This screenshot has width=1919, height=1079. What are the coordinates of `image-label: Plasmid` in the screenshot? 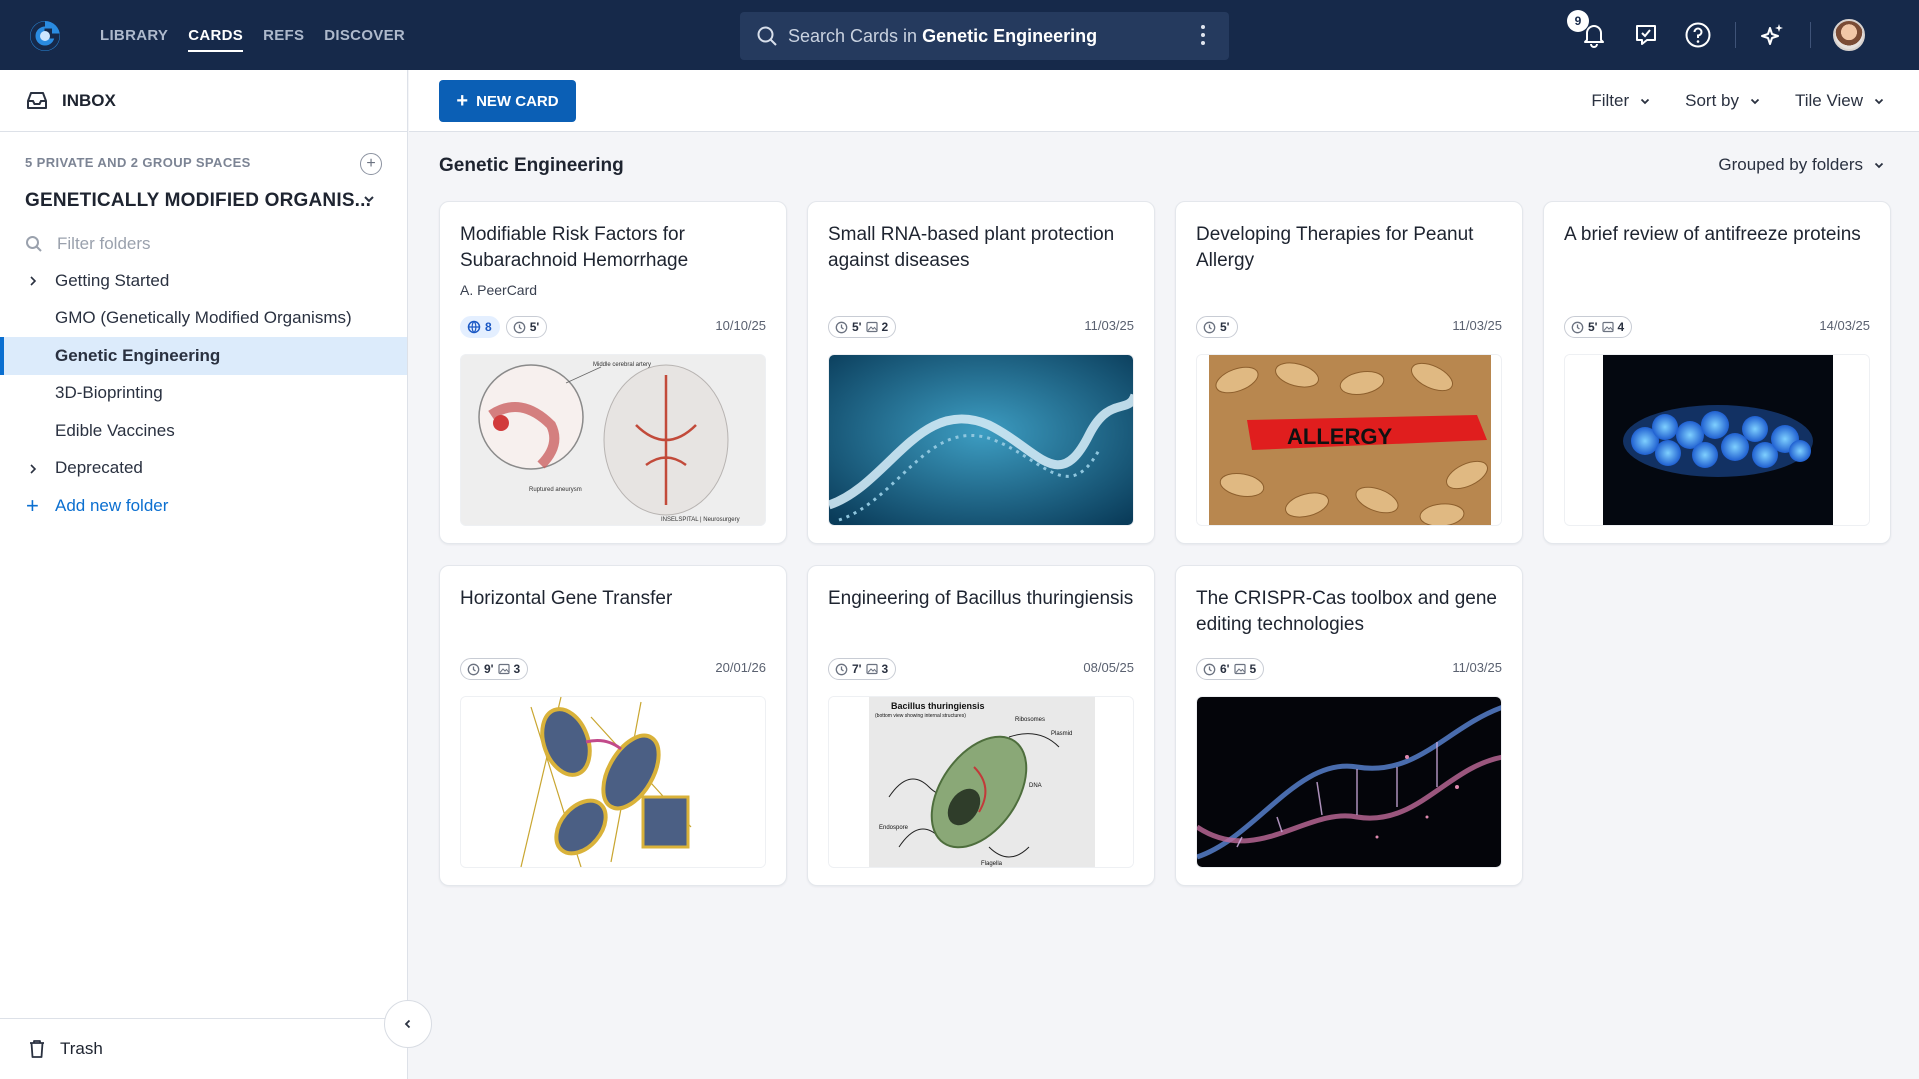 It's located at (1061, 734).